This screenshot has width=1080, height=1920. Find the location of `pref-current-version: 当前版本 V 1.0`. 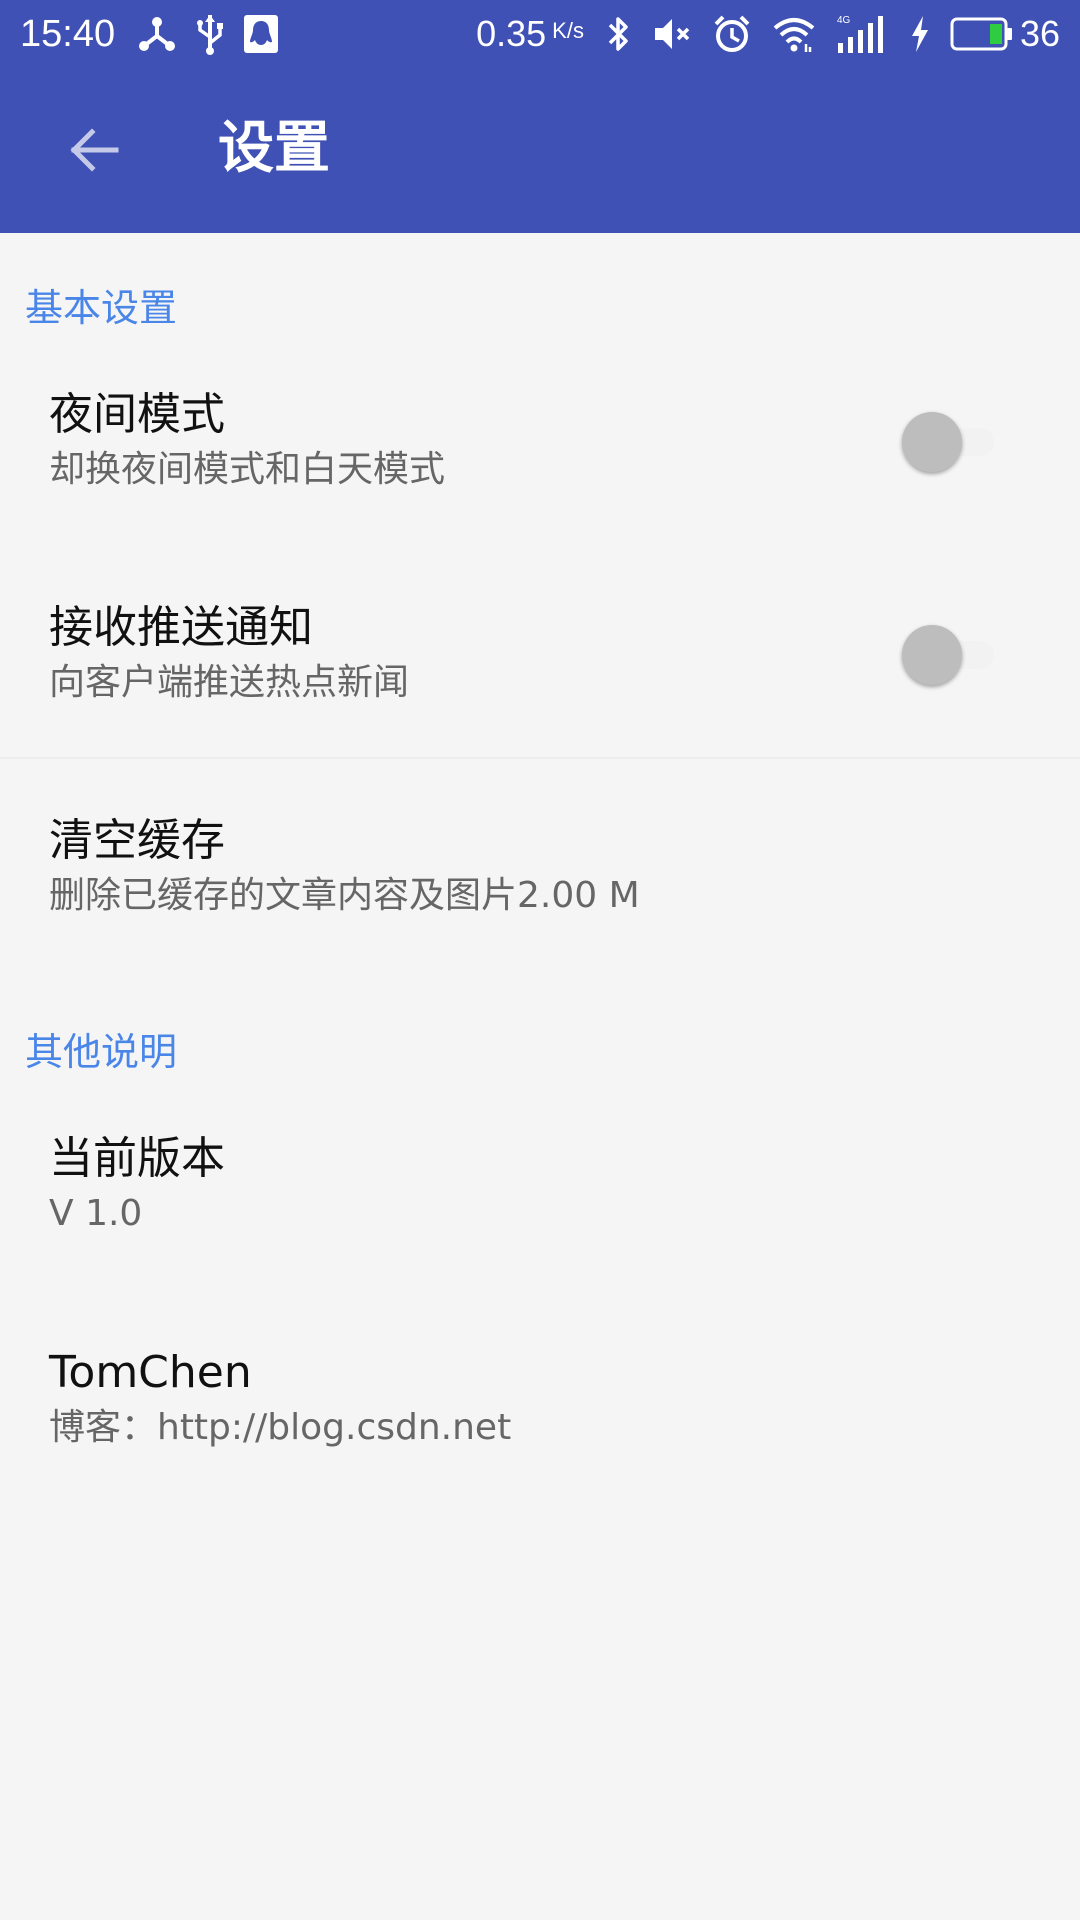

pref-current-version: 当前版本 V 1.0 is located at coordinates (540, 1235).